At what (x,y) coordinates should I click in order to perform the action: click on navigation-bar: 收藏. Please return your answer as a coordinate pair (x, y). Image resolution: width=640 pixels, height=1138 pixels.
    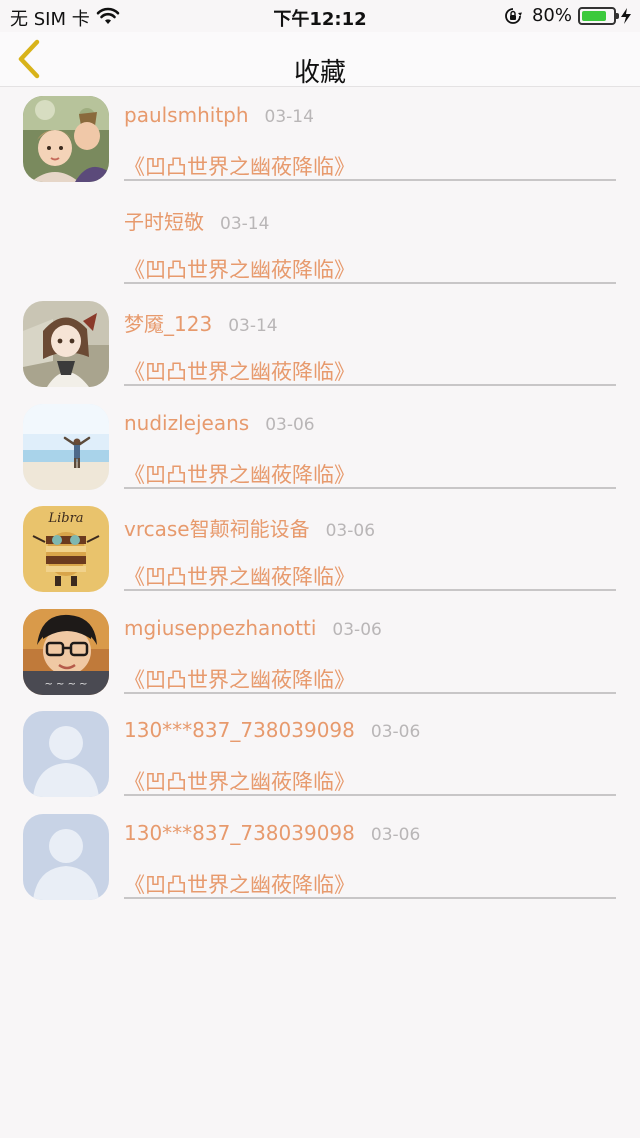
    Looking at the image, I should click on (320, 60).